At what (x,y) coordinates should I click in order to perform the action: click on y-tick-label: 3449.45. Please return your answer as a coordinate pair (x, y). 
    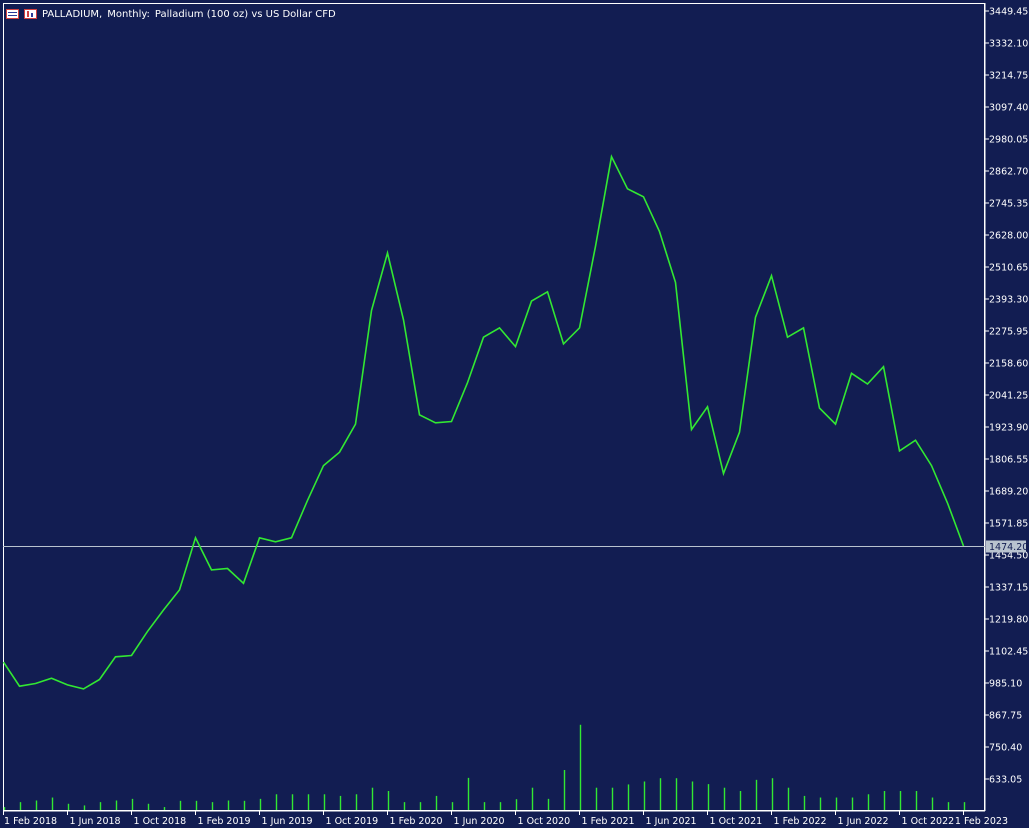
    Looking at the image, I should click on (1008, 12).